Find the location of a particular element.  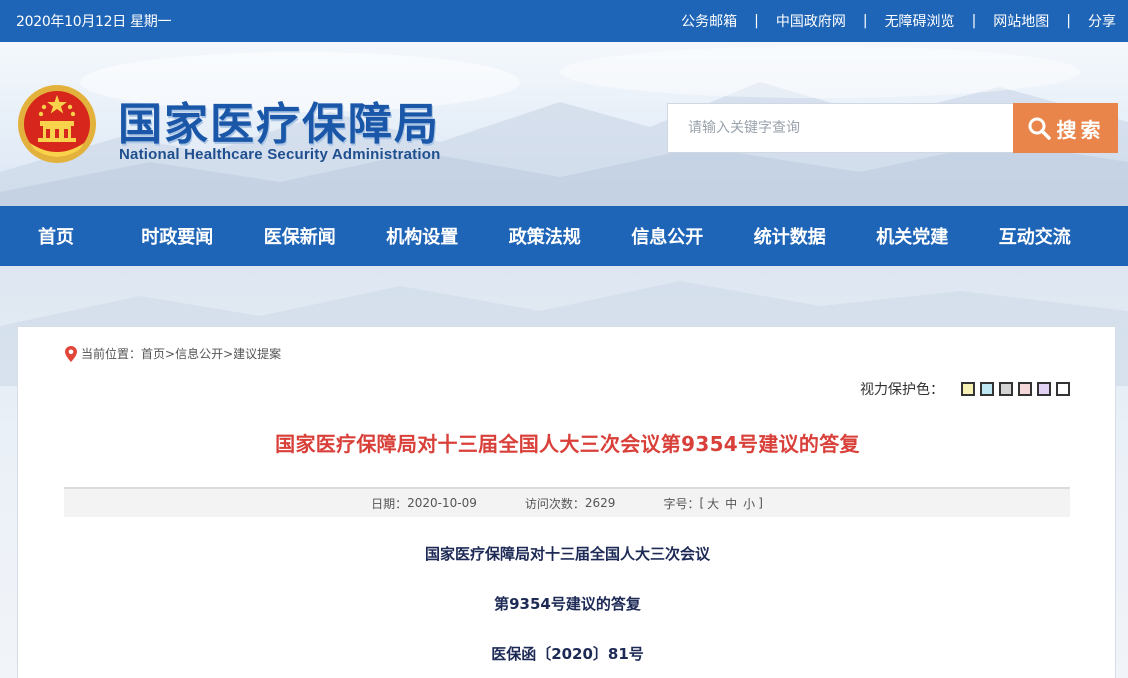

article-heading-line: 国家医疗保障局对十三届全国人大三次会议 is located at coordinates (567, 554).